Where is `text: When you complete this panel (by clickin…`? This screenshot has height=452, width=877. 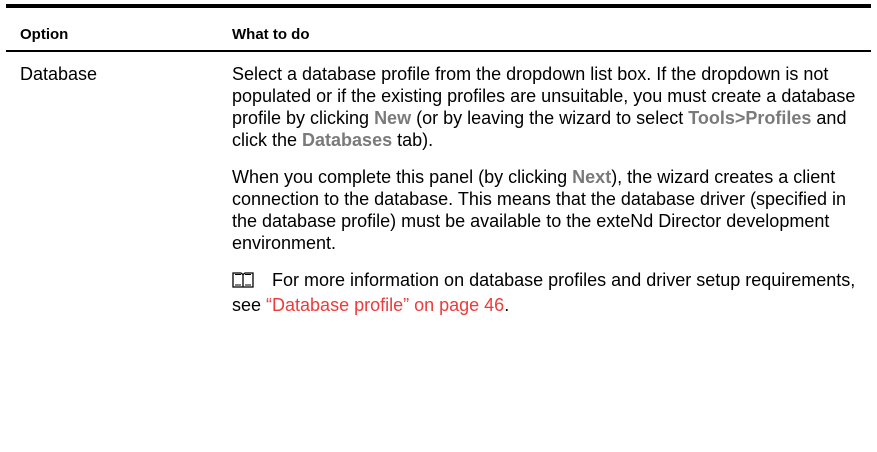
text: When you complete this panel (by clickin… is located at coordinates (402, 177).